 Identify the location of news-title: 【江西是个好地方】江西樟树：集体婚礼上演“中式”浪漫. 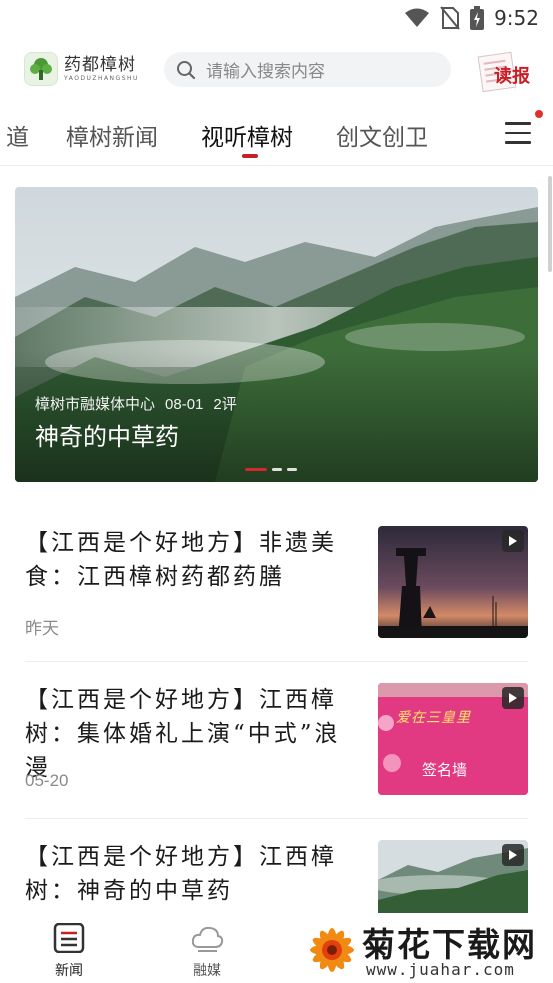
(183, 734).